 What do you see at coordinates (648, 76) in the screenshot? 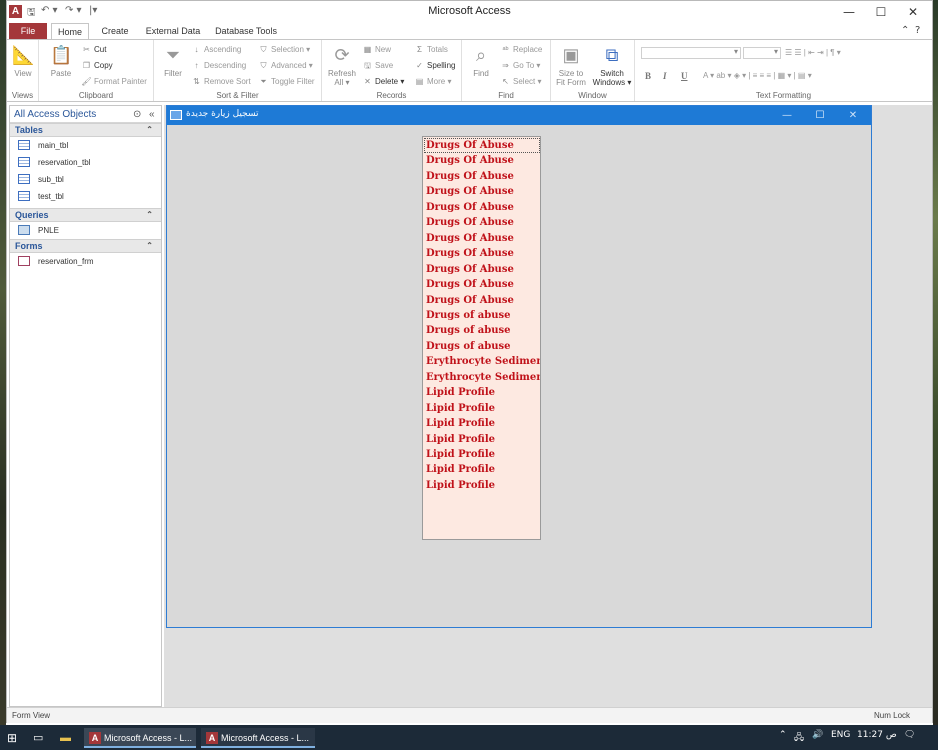
I see `bold-button: B` at bounding box center [648, 76].